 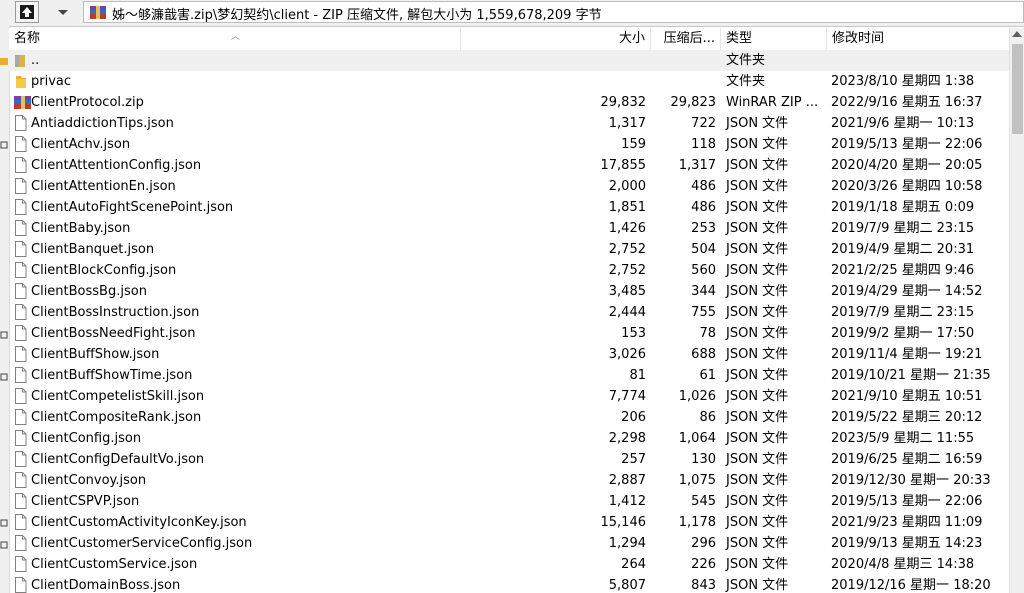 What do you see at coordinates (118, 459) in the screenshot?
I see `file-name-label: ClientConfigDefaultVo.json` at bounding box center [118, 459].